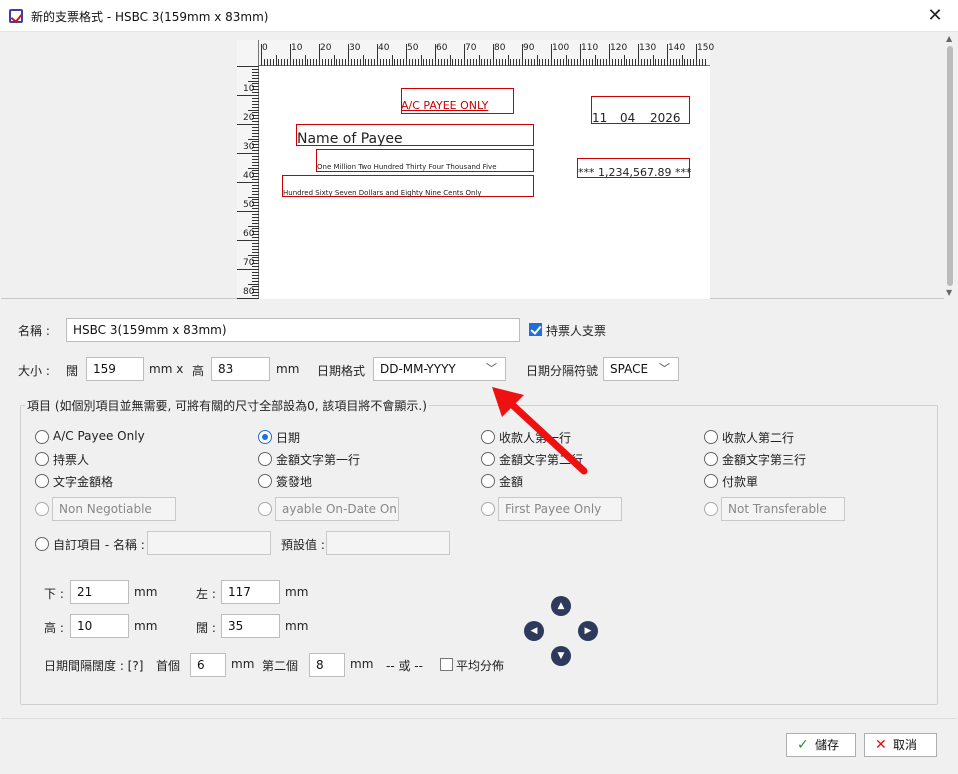  I want to click on second-spacing-input: 8, so click(327, 665).